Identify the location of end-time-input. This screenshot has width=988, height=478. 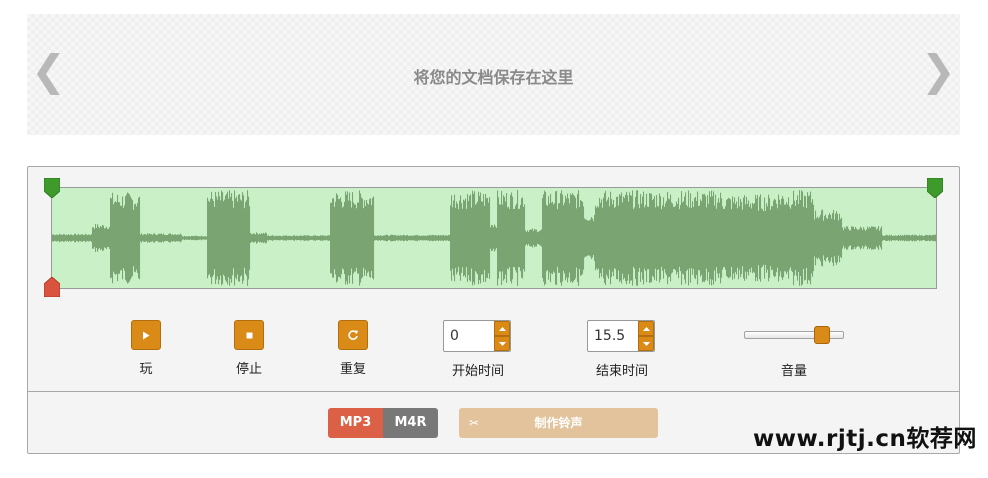
(613, 336).